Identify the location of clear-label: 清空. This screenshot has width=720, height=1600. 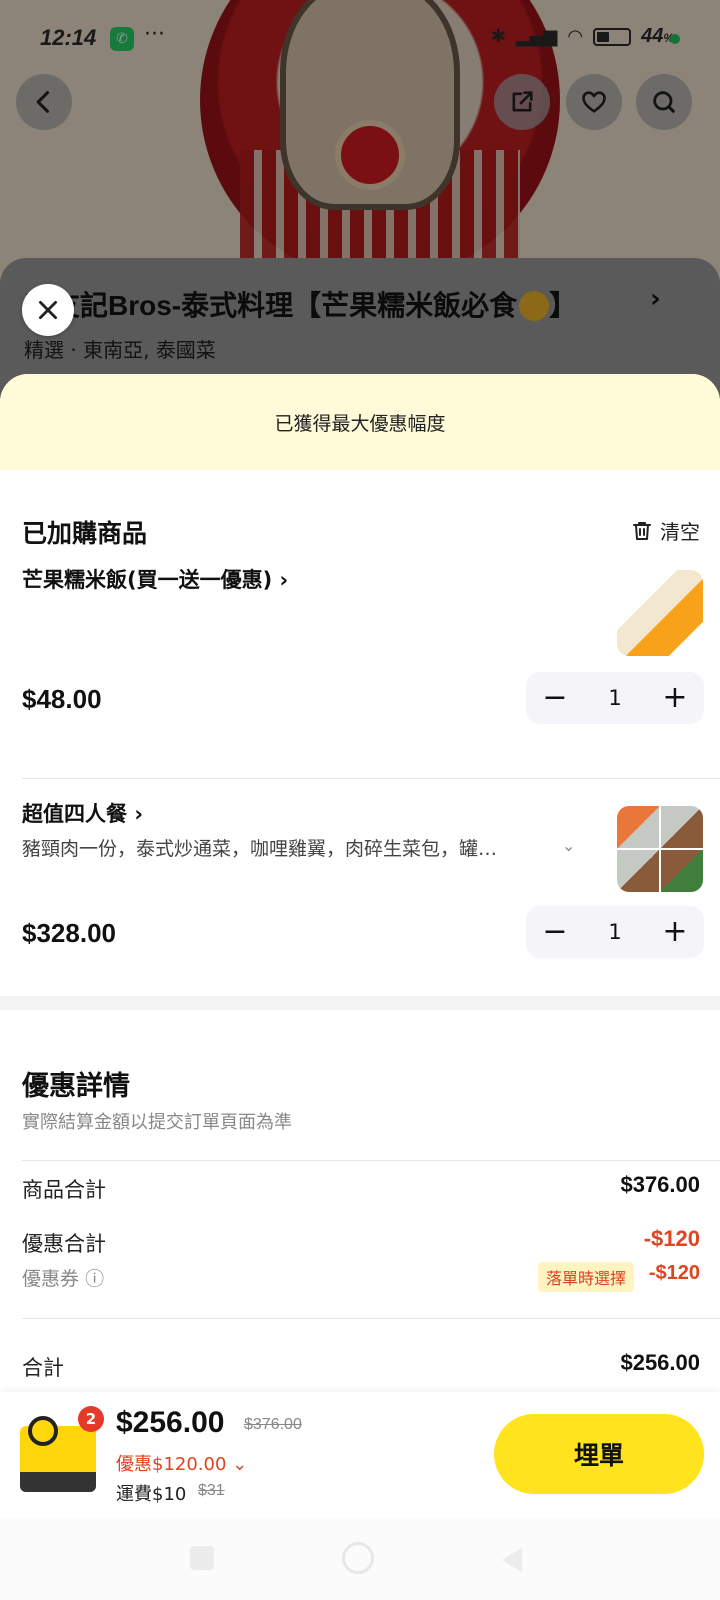
(680, 532).